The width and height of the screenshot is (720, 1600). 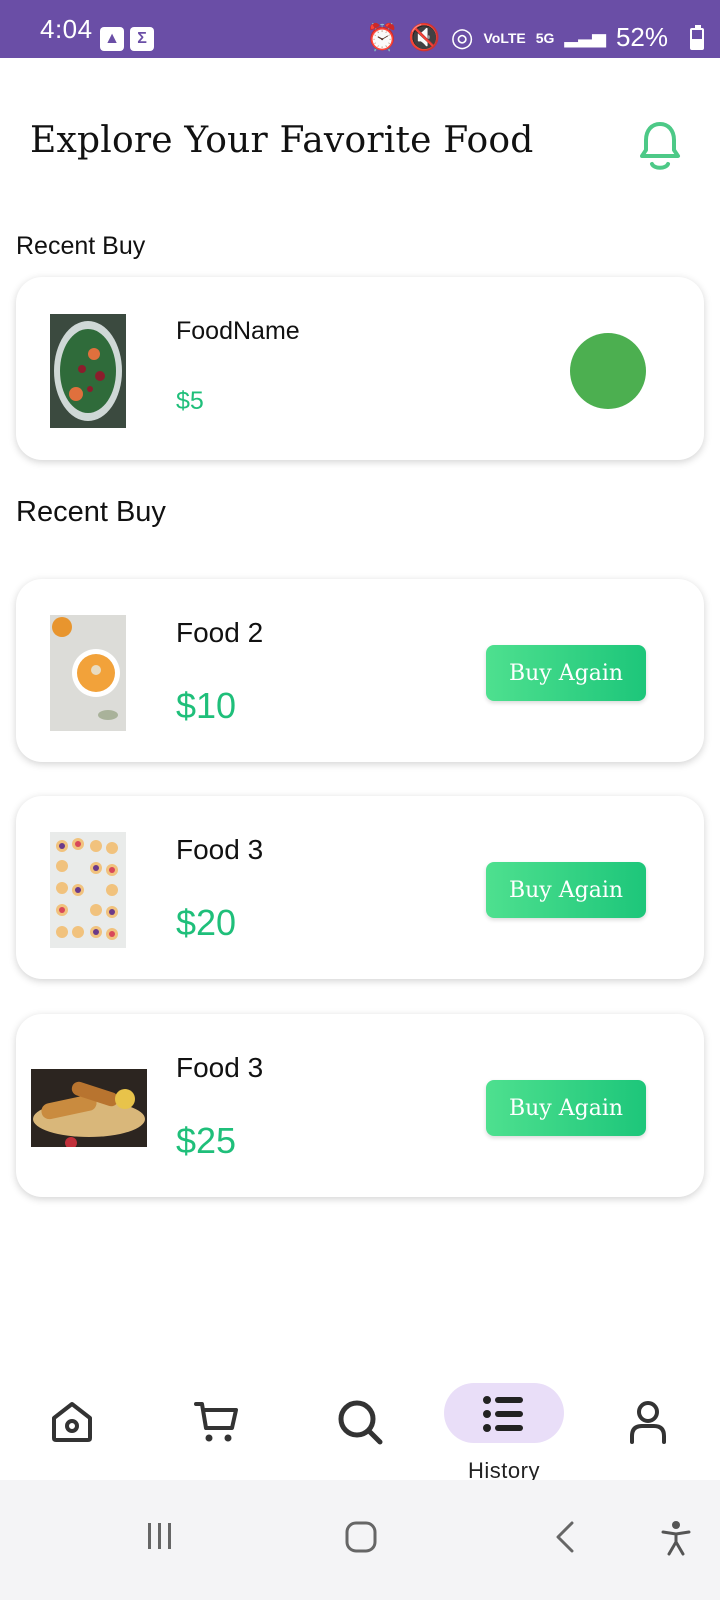 I want to click on home-button-icon, so click(x=361, y=1537).